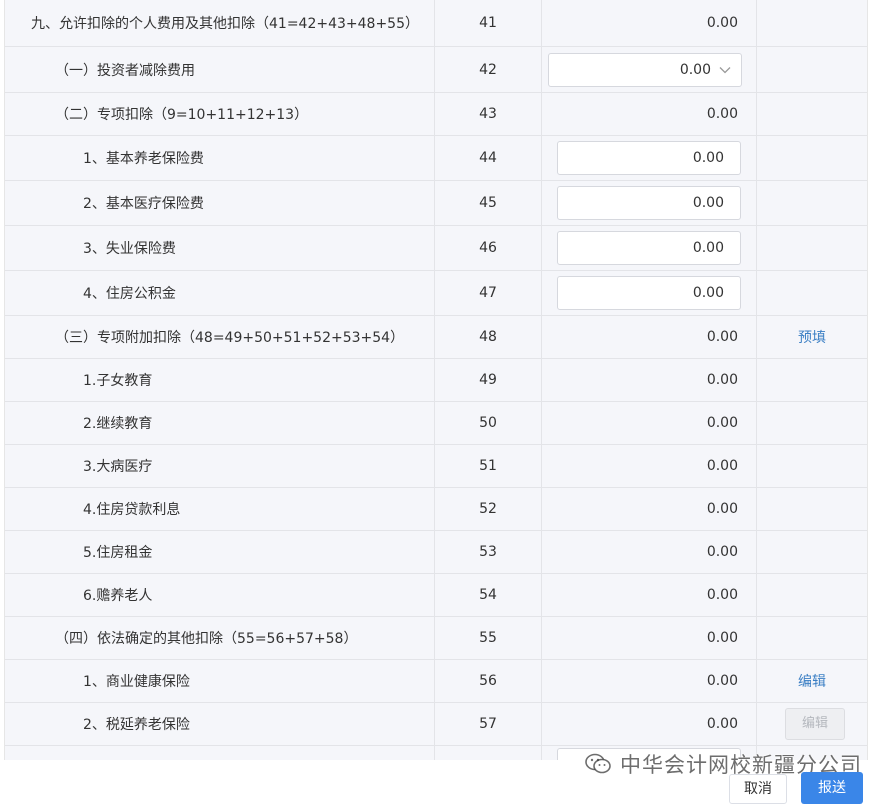  What do you see at coordinates (436, 23) in the screenshot?
I see `table-row: 九、允许扣除的个人费用及其他扣除（41=42+43+48+55） 41 0.00` at bounding box center [436, 23].